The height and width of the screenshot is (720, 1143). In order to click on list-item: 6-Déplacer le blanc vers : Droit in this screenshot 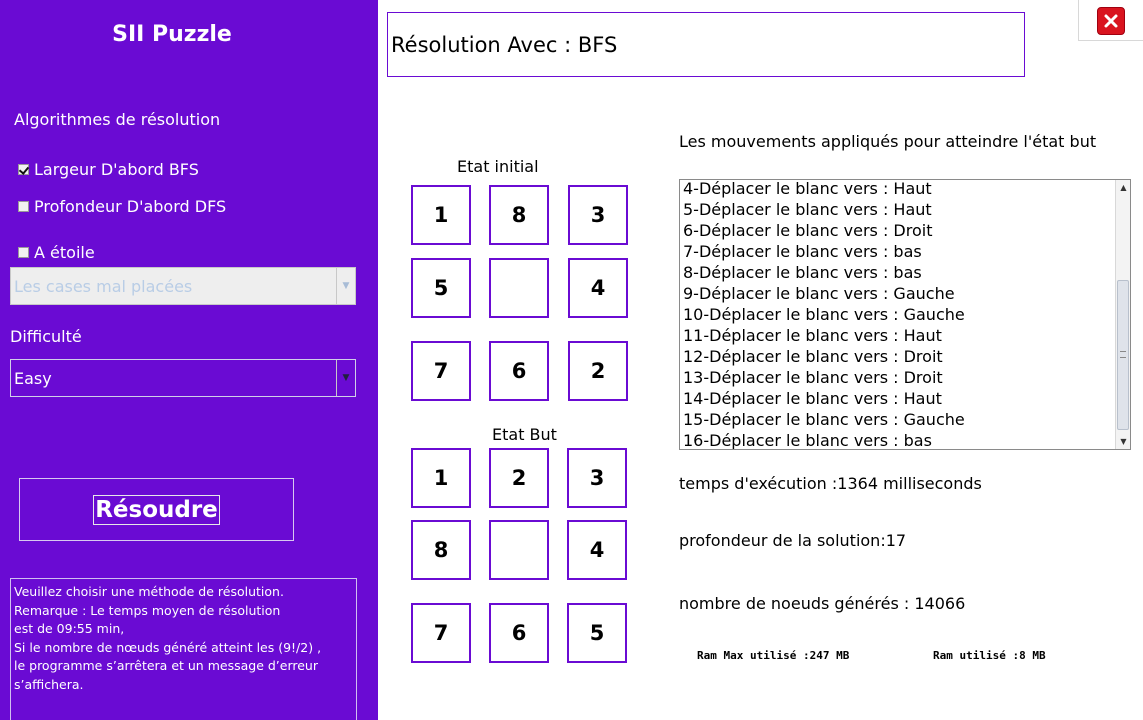, I will do `click(808, 230)`.